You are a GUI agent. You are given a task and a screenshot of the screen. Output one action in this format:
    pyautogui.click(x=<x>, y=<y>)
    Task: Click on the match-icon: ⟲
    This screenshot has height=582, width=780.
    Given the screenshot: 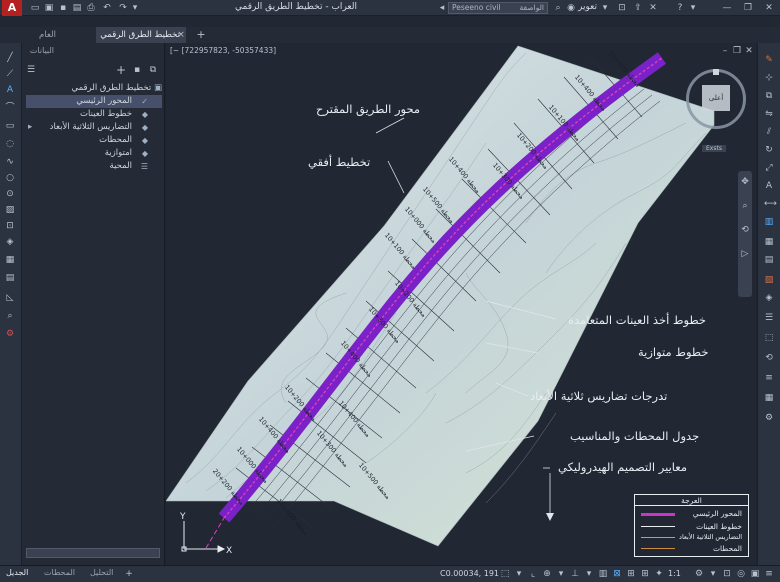 What is the action you would take?
    pyautogui.click(x=769, y=358)
    